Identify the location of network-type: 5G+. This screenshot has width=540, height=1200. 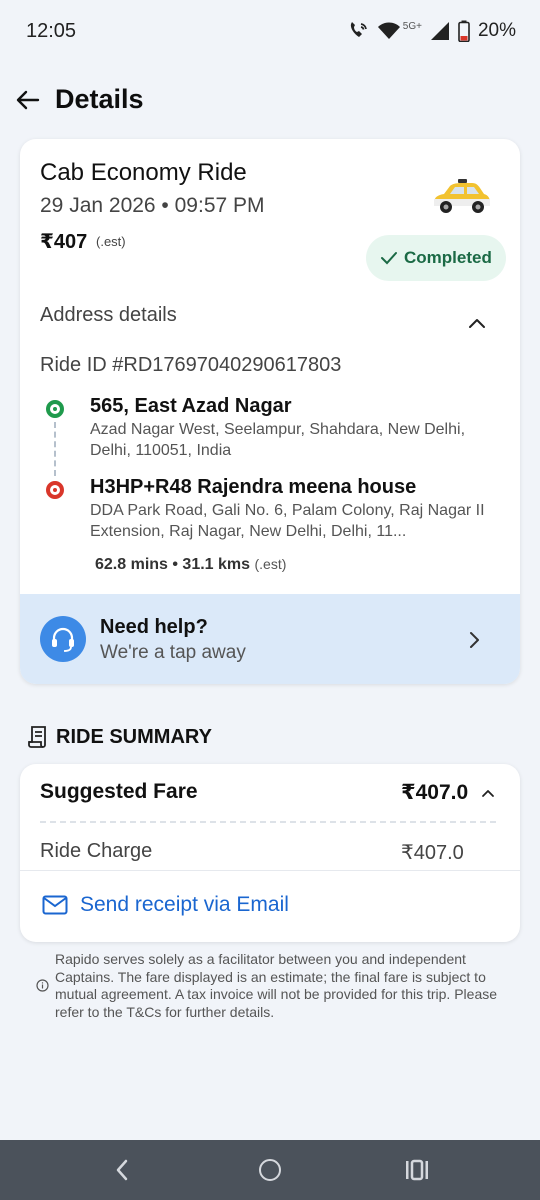
(412, 26).